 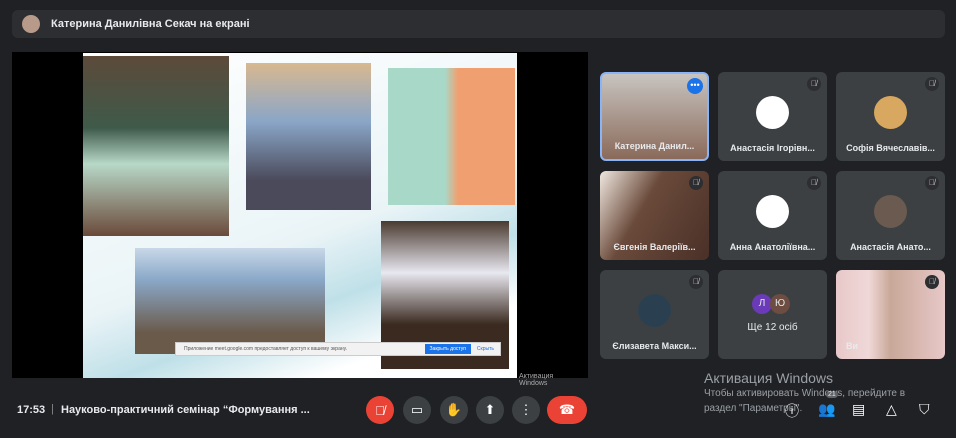 I want to click on camera-button: ▭, so click(x=417, y=410).